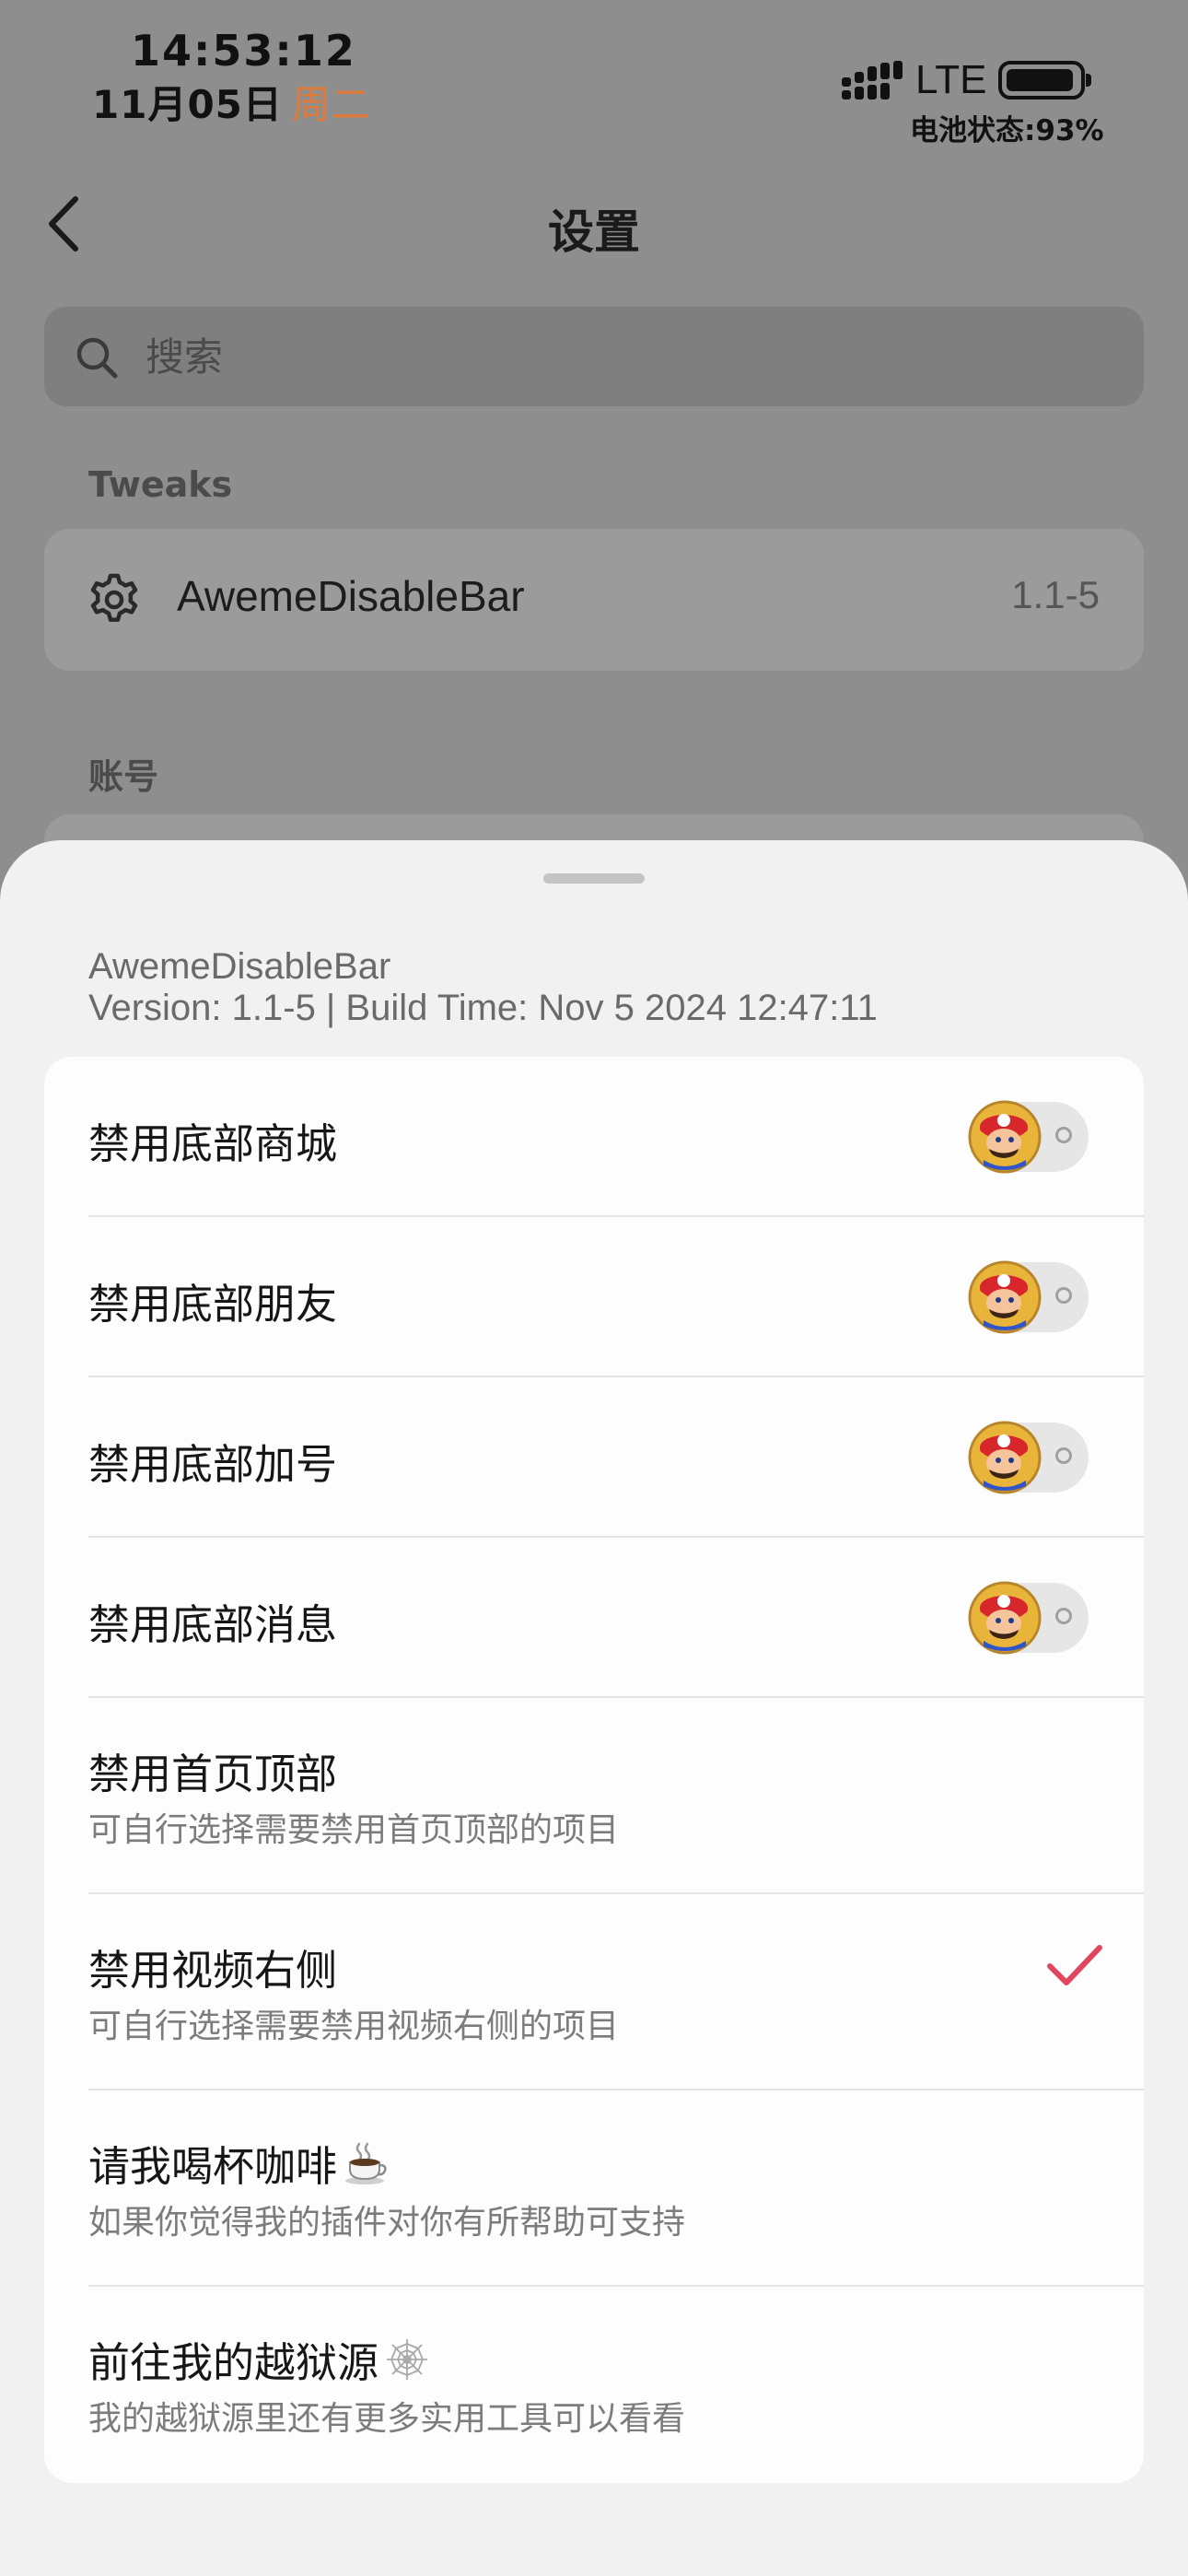 This screenshot has width=1188, height=2576. I want to click on spiderweb-icon, so click(407, 2359).